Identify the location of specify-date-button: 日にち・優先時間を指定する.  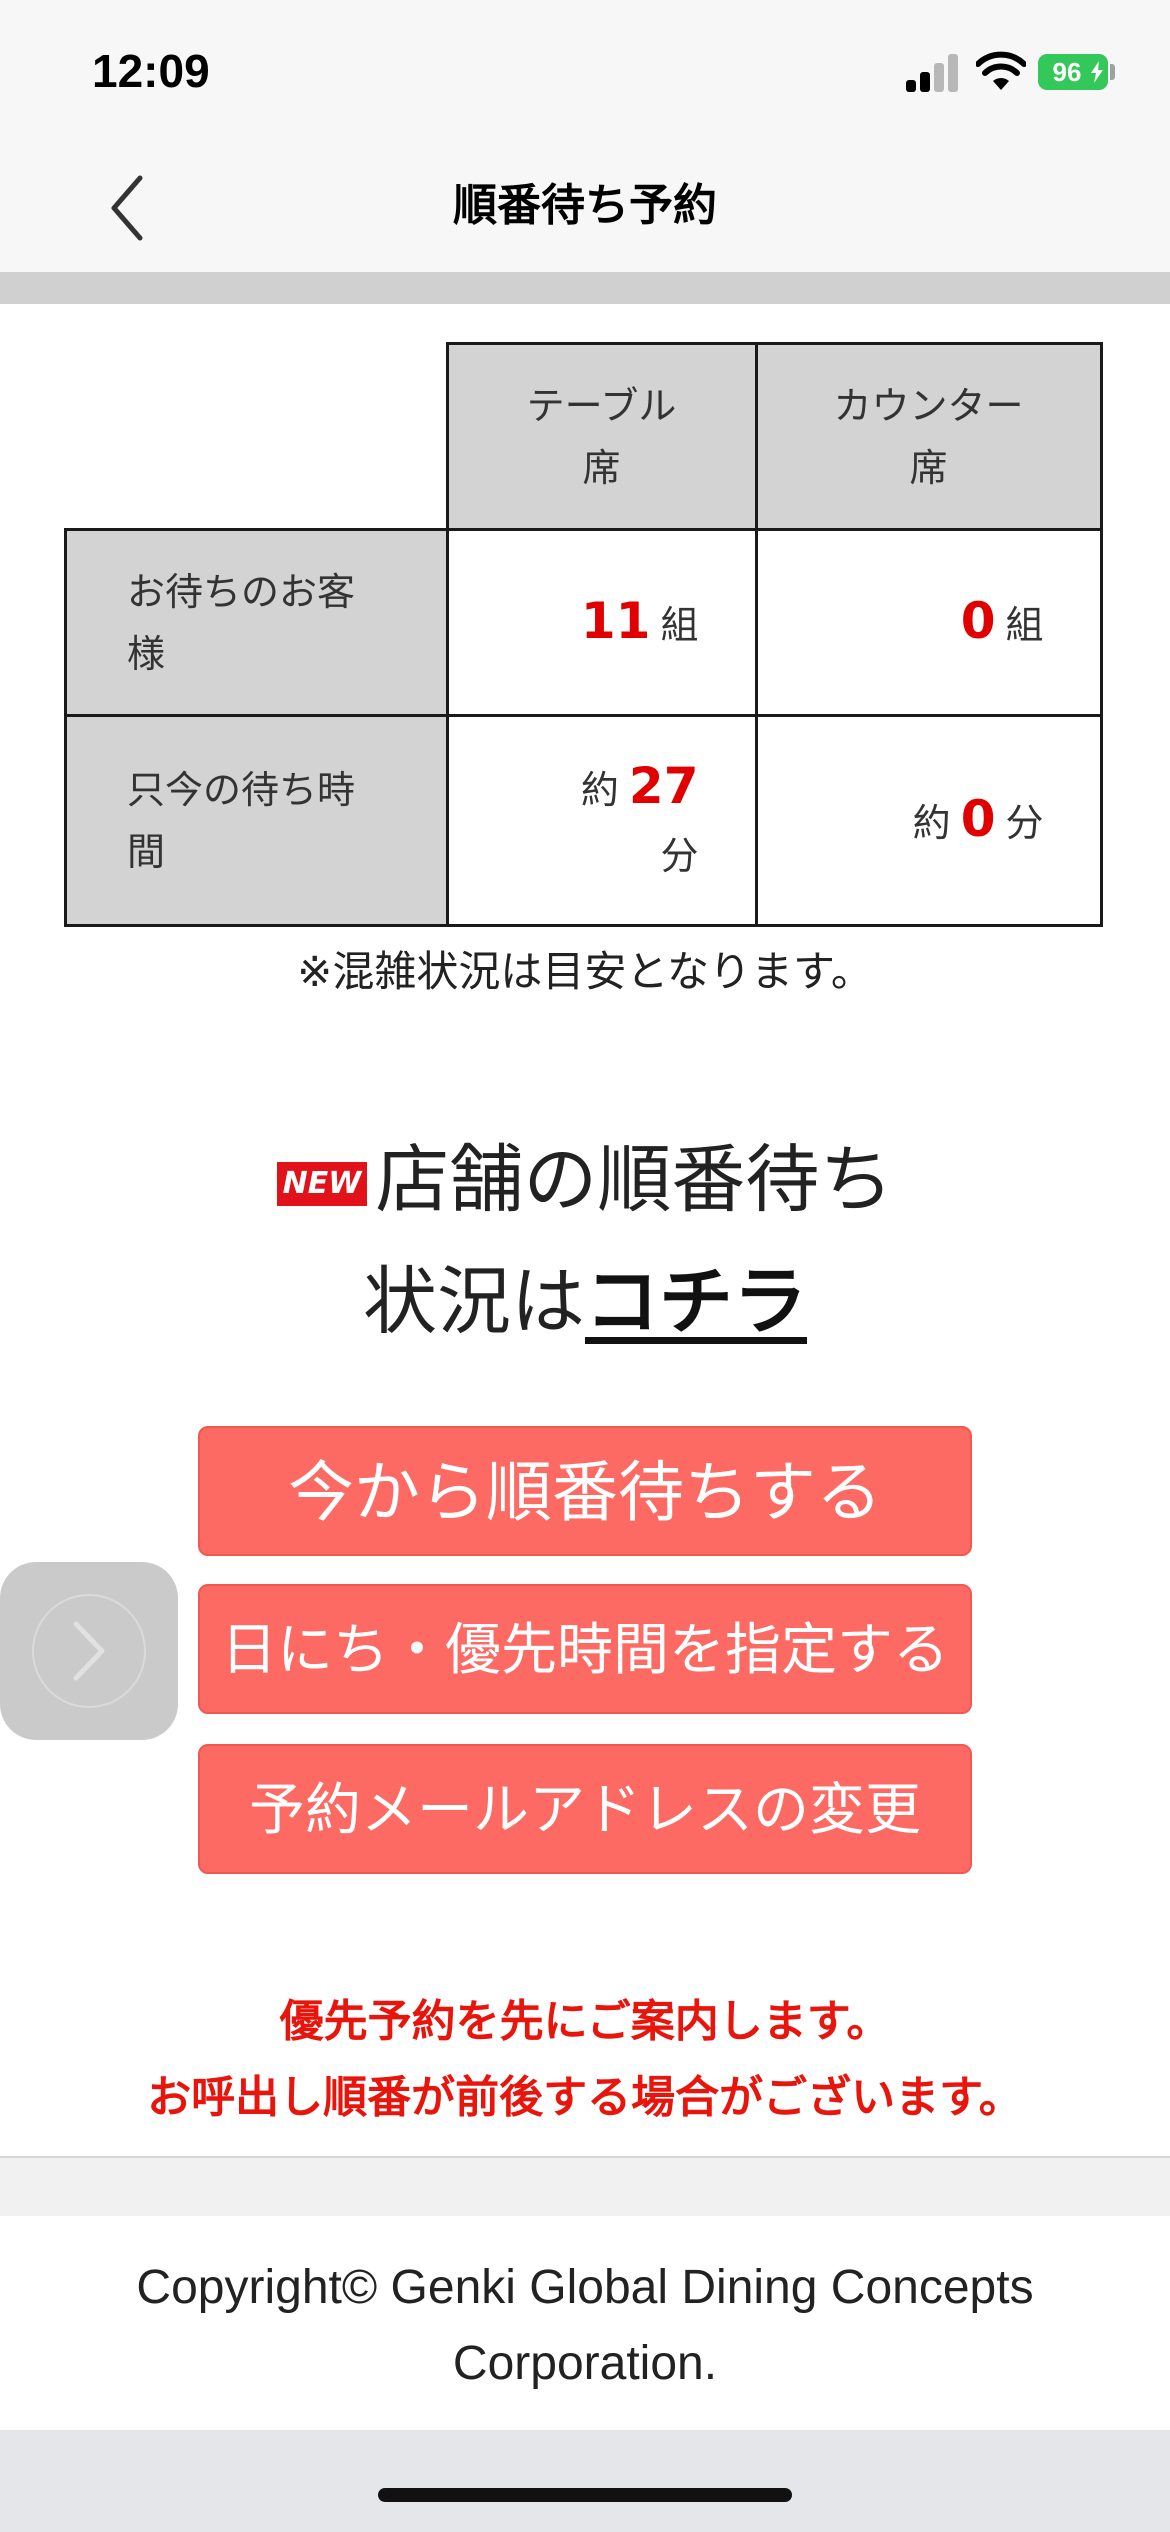
(585, 1649).